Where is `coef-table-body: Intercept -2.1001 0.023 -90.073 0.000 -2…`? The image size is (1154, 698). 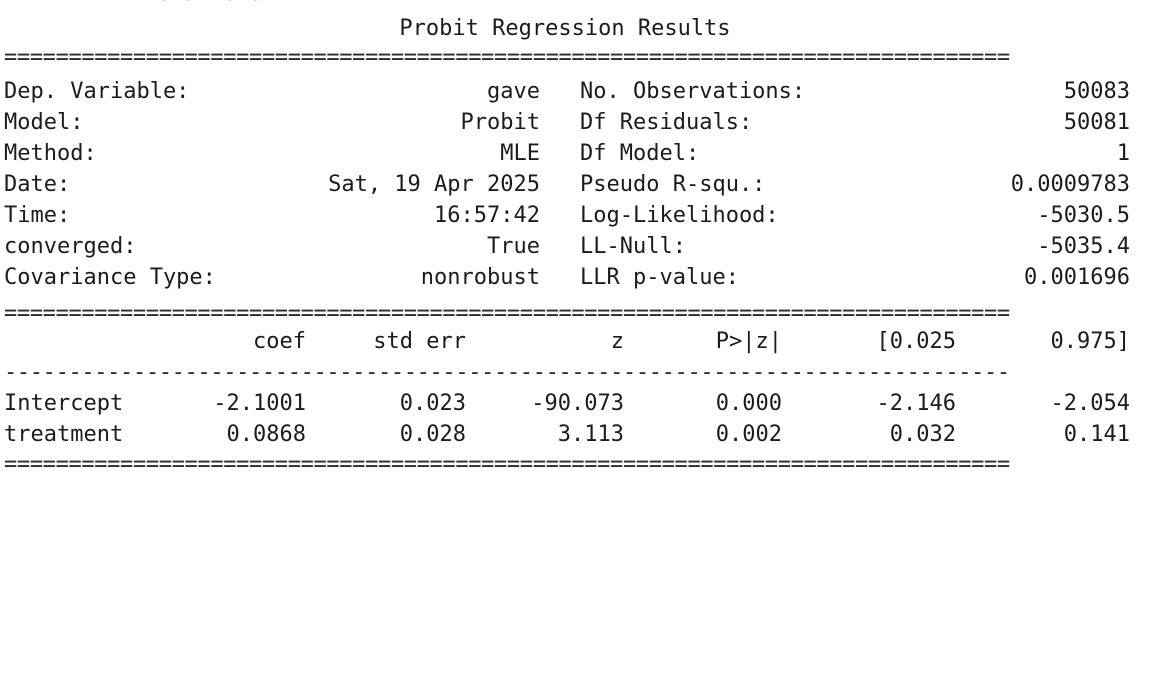 coef-table-body: Intercept -2.1001 0.023 -90.073 0.000 -2… is located at coordinates (567, 419).